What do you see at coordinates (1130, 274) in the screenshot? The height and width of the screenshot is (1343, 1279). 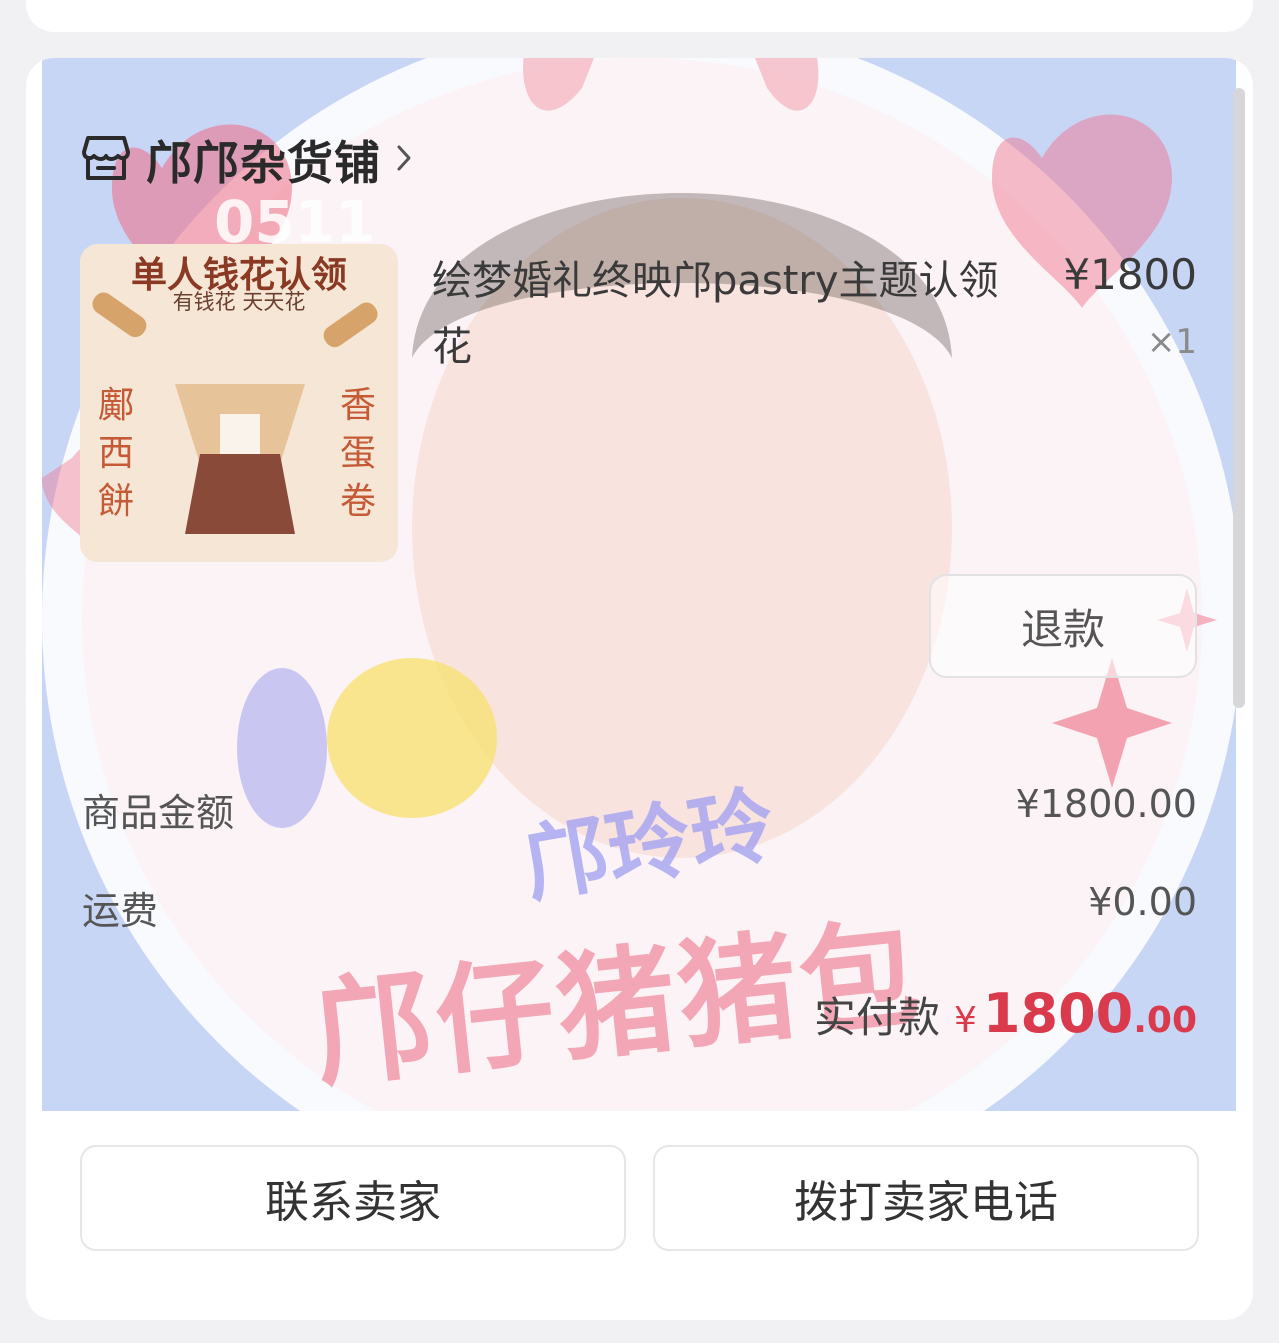 I see `product-price: ¥1800` at bounding box center [1130, 274].